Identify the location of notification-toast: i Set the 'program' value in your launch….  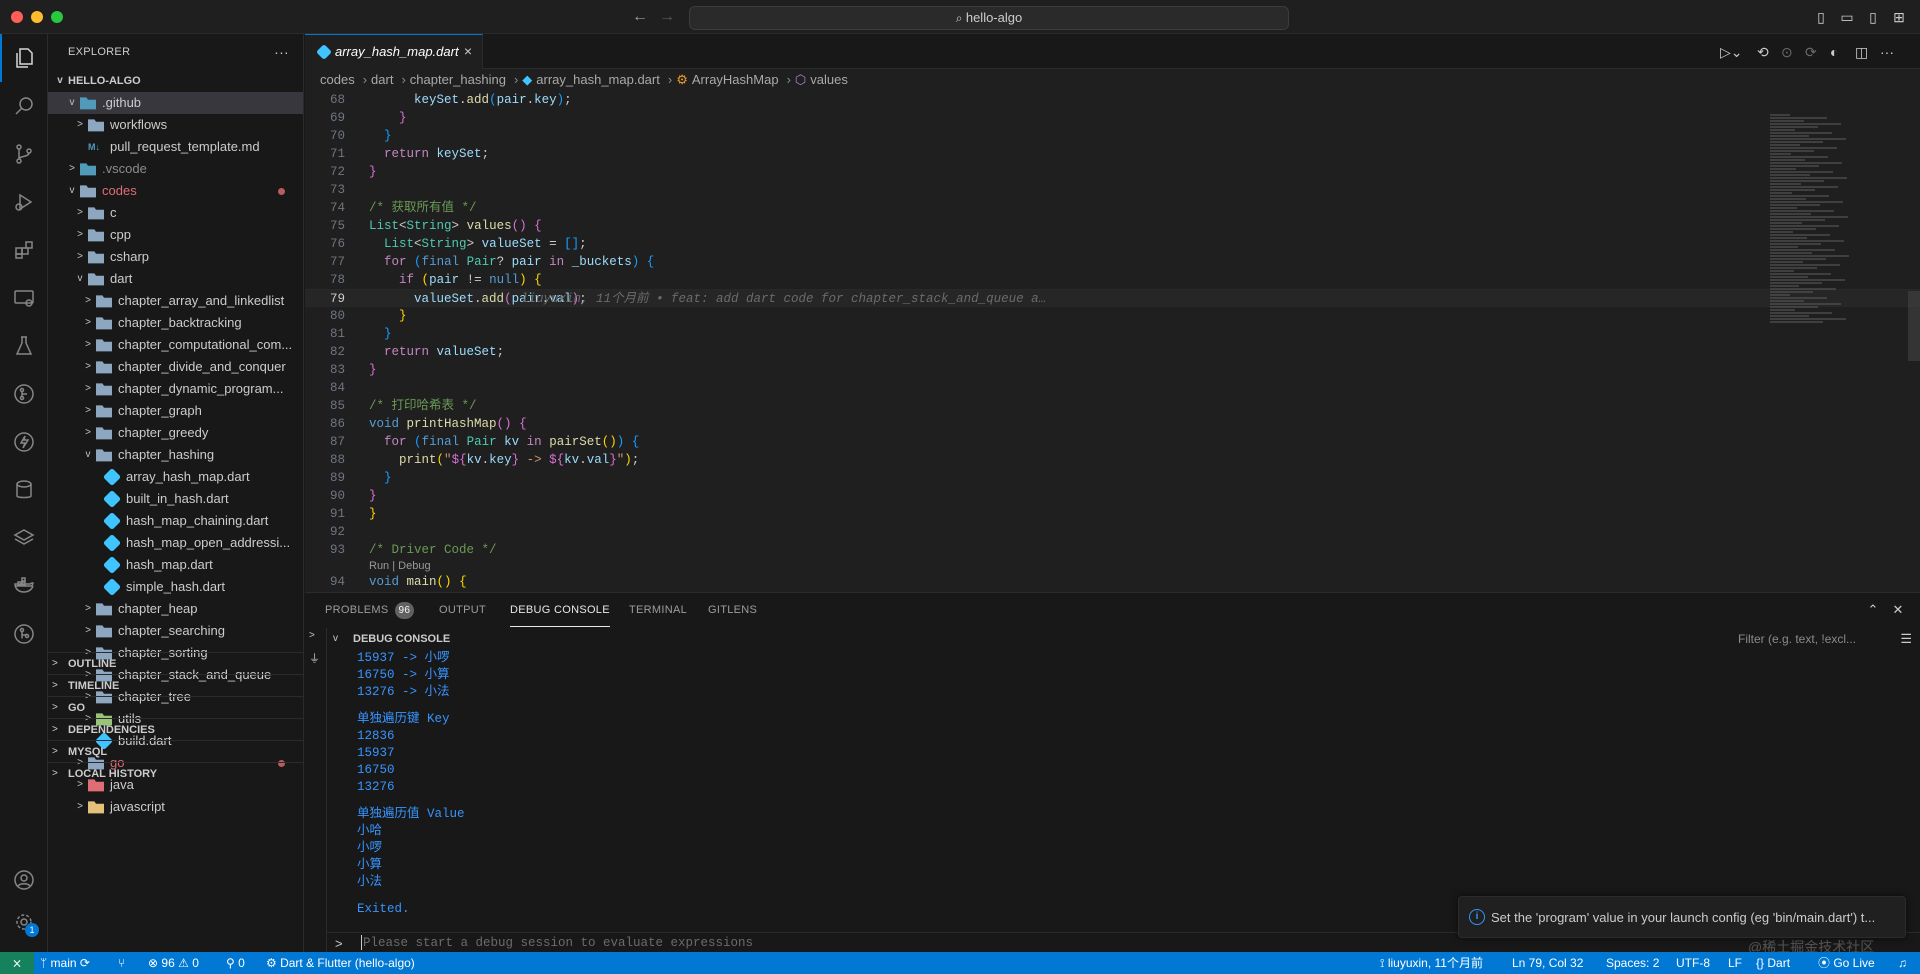
(1682, 917).